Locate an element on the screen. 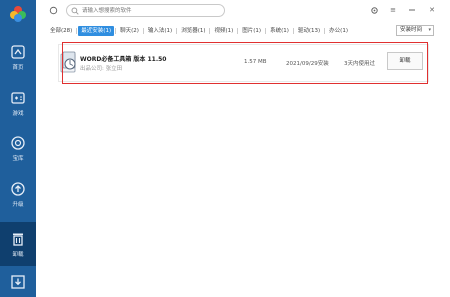  settings-icon is located at coordinates (374, 10).